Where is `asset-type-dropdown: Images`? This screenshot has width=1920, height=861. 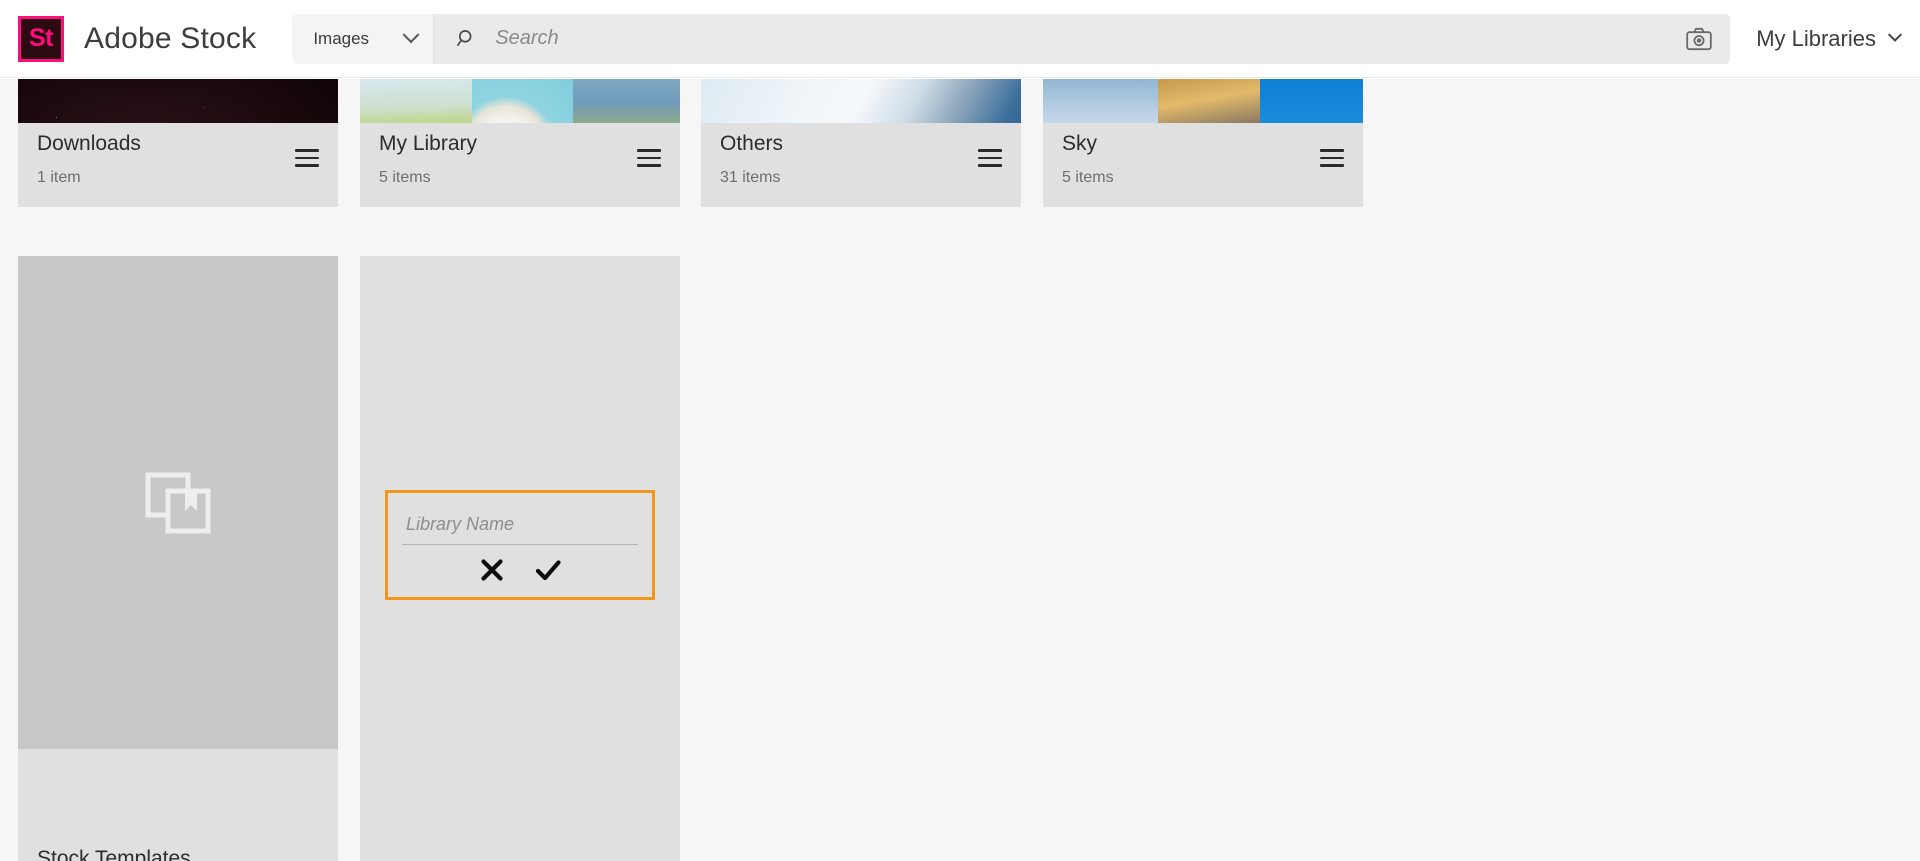 asset-type-dropdown: Images is located at coordinates (363, 38).